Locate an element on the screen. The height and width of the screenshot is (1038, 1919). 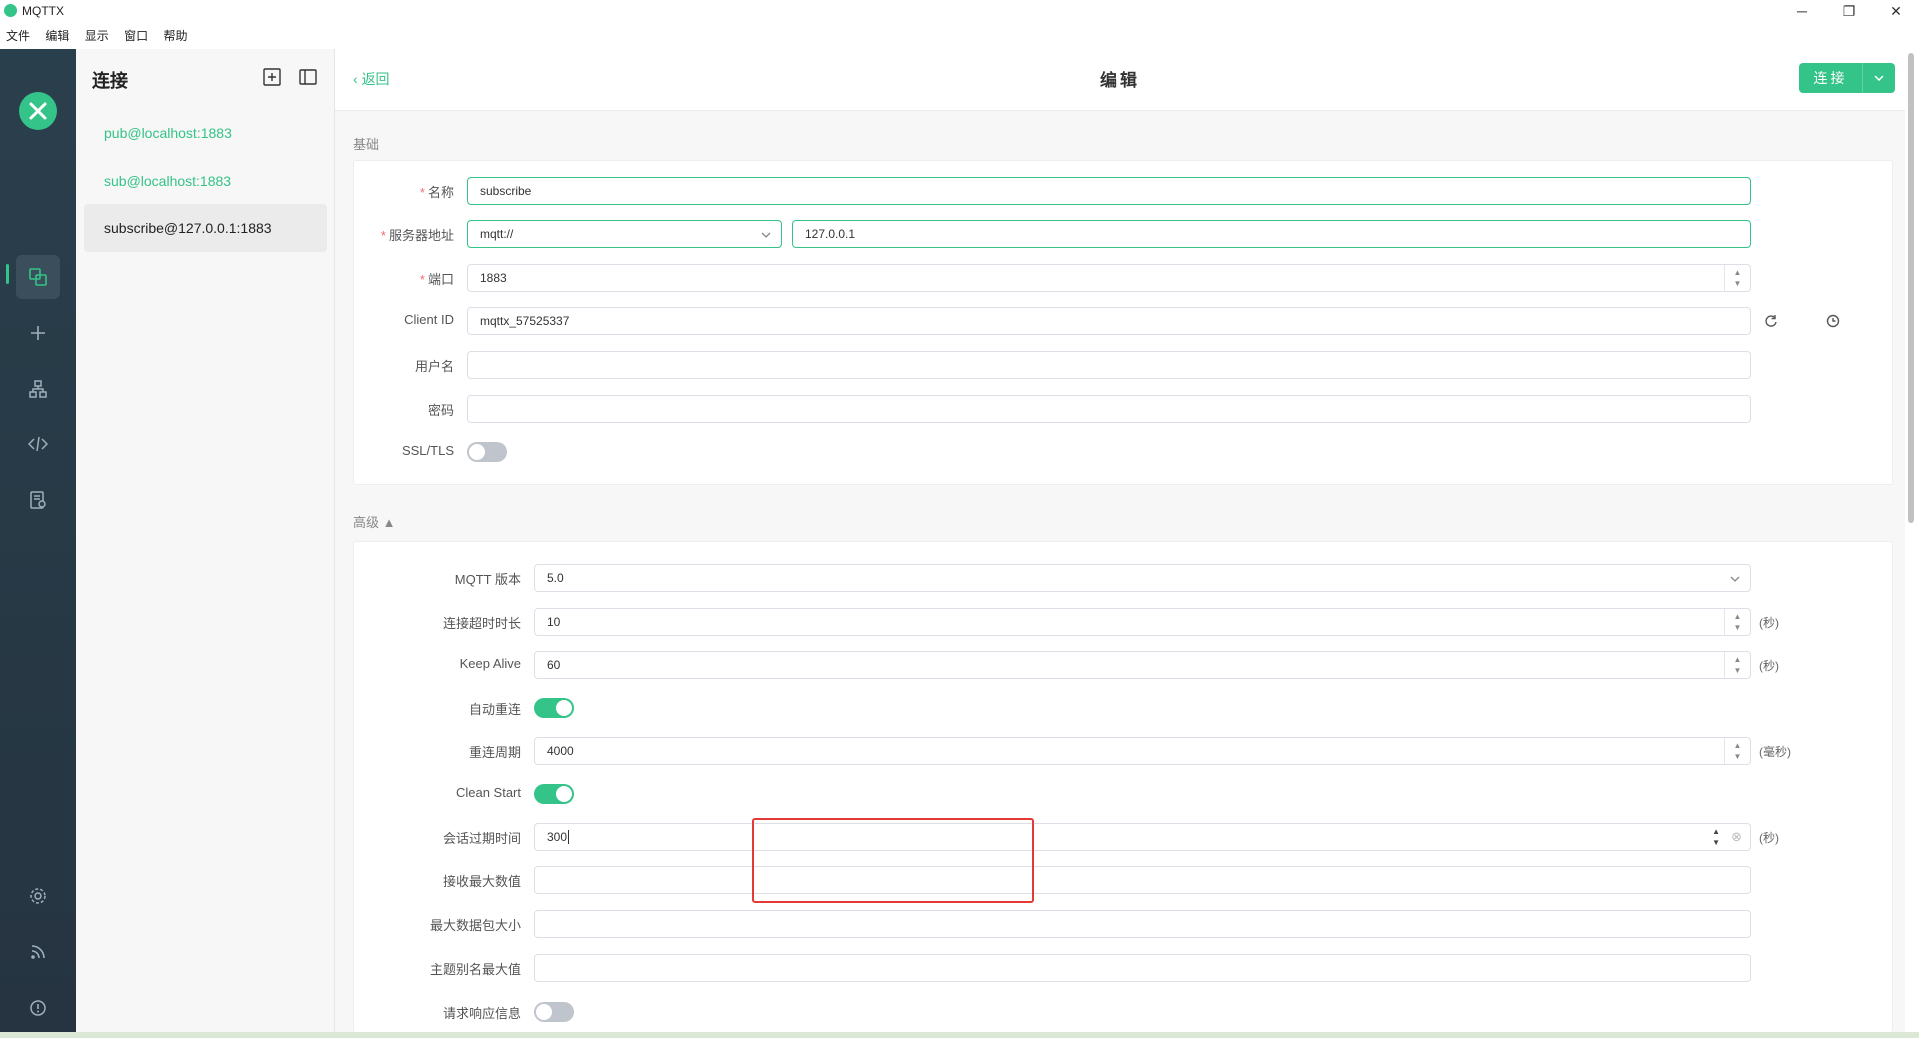
text-cursor is located at coordinates (569, 837).